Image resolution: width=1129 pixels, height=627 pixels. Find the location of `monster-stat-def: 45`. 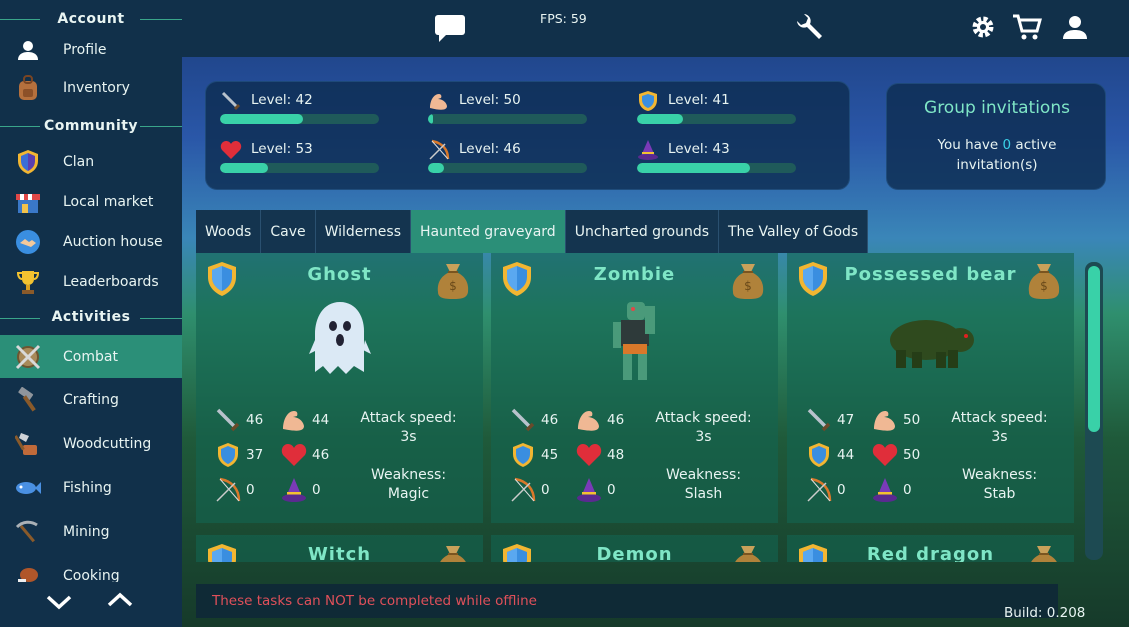

monster-stat-def: 45 is located at coordinates (533, 455).